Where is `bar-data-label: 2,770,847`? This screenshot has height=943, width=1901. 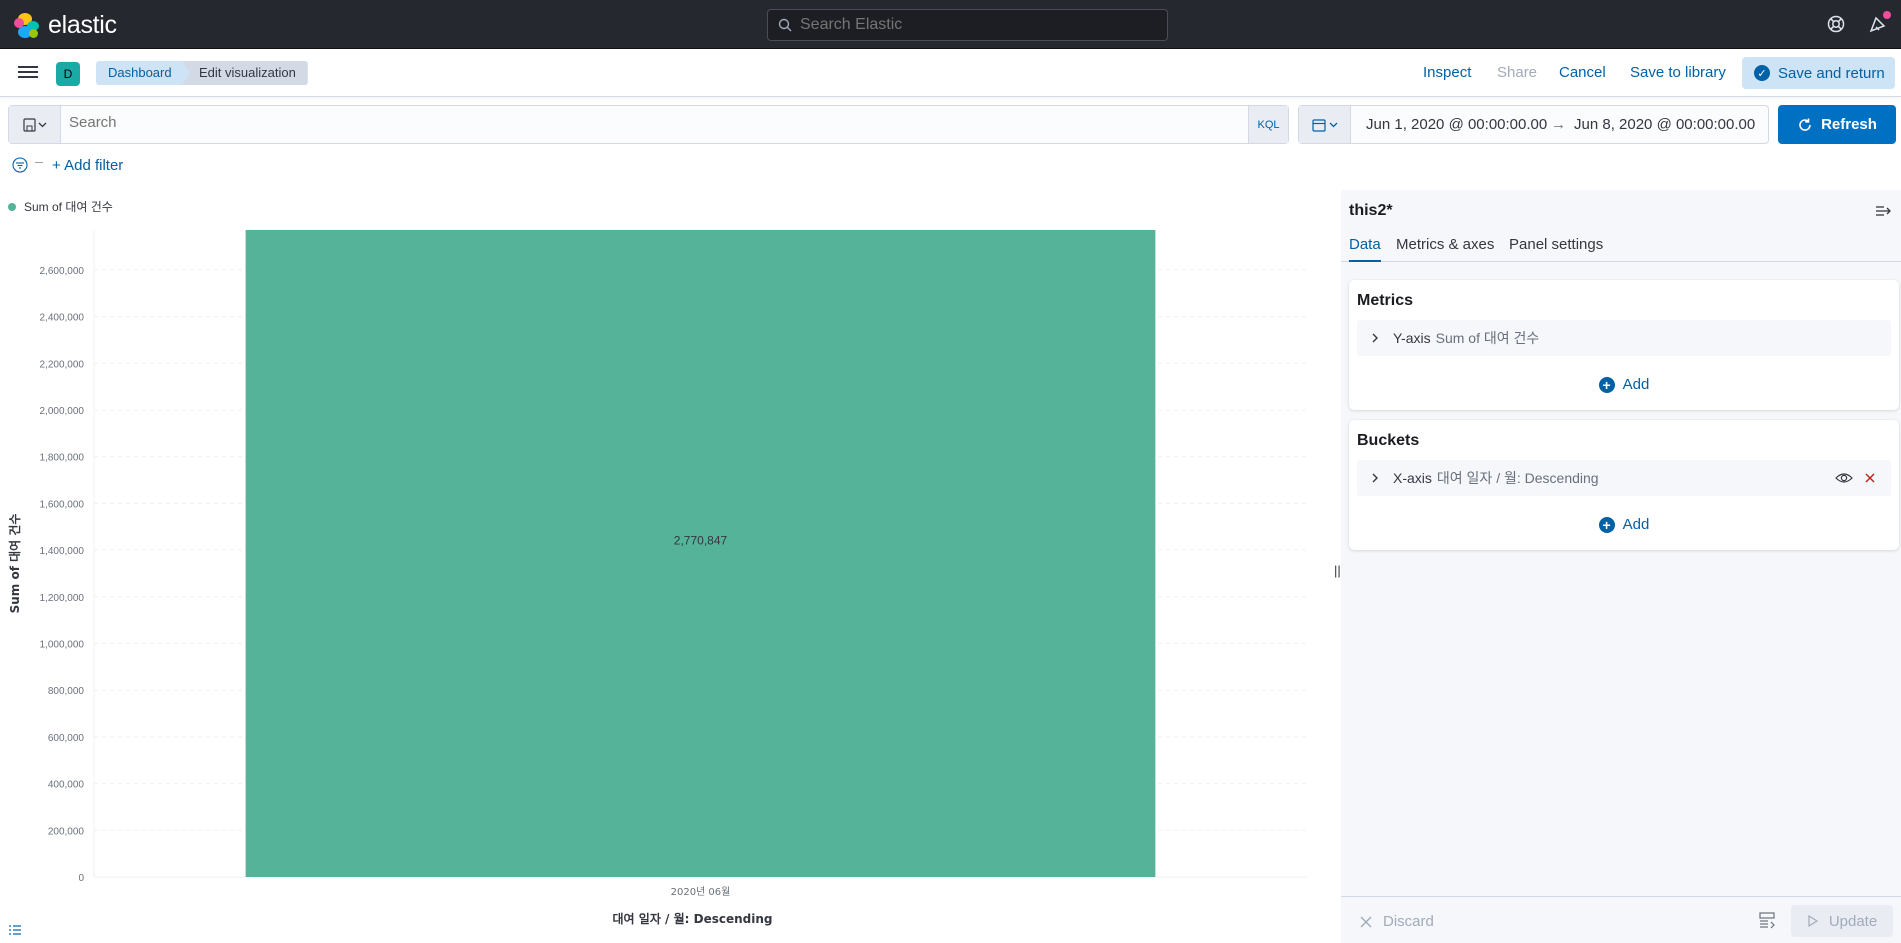
bar-data-label: 2,770,847 is located at coordinates (701, 541).